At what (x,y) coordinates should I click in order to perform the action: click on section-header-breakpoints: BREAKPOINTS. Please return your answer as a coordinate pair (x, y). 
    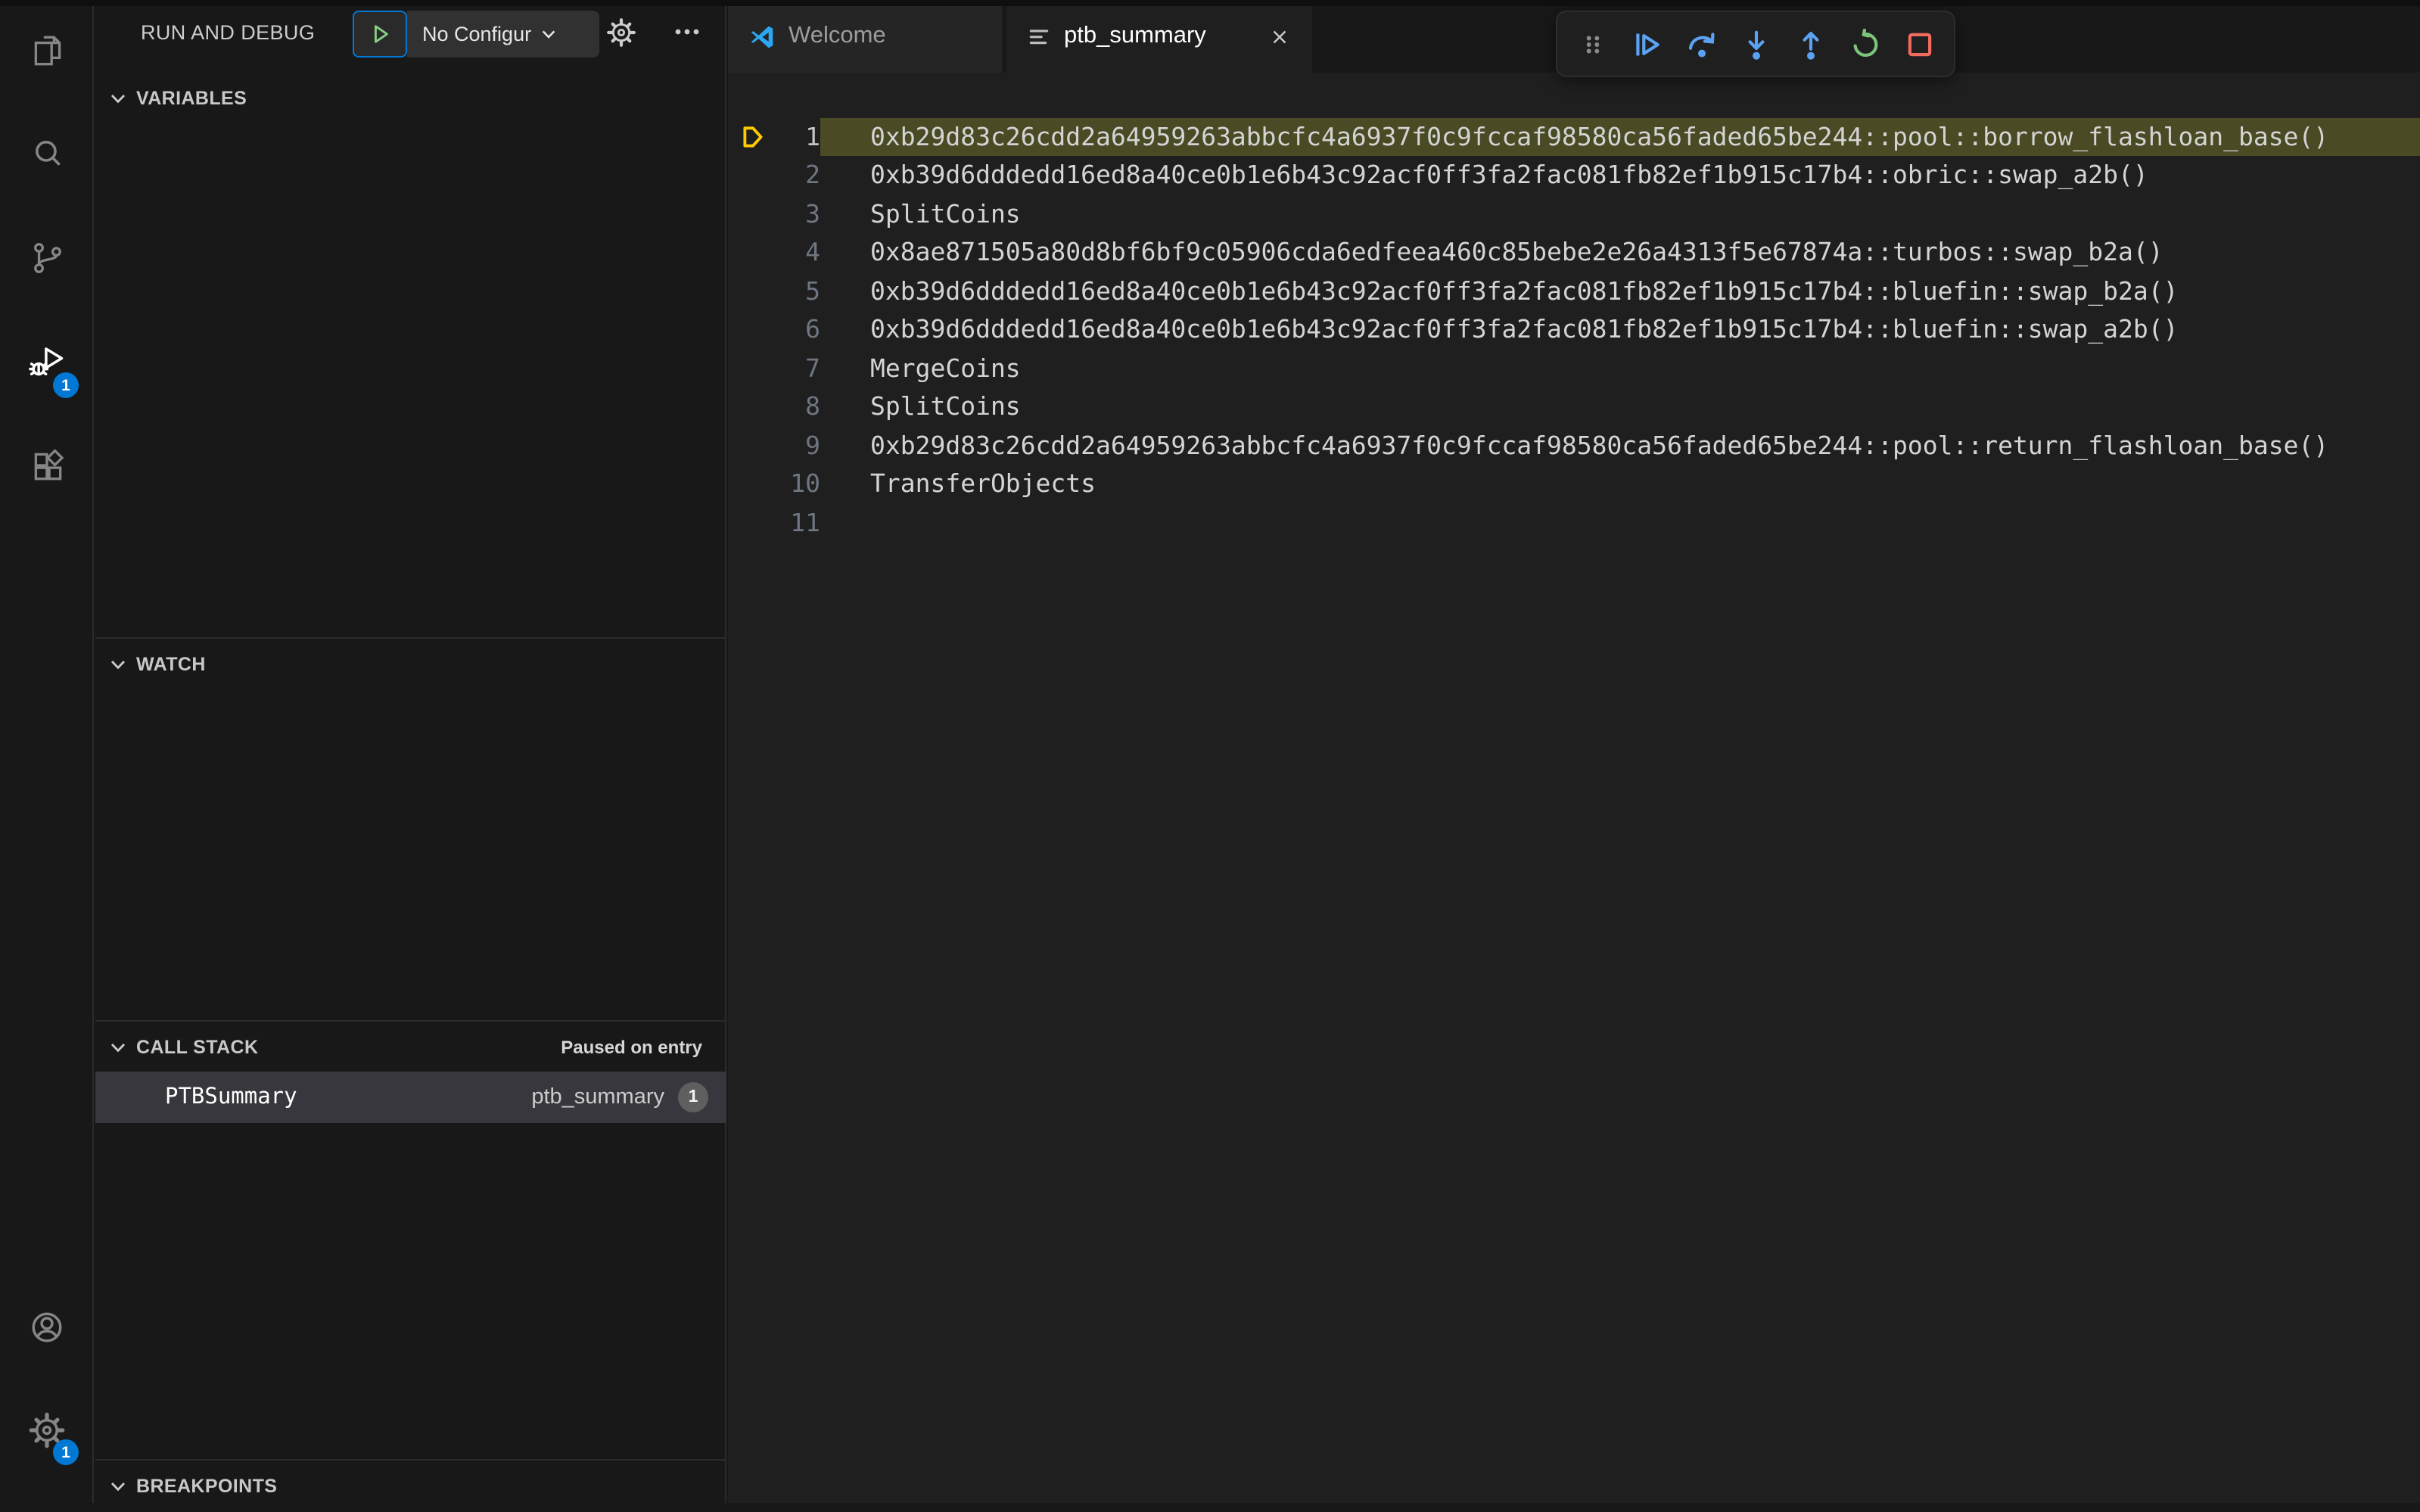
    Looking at the image, I should click on (410, 1486).